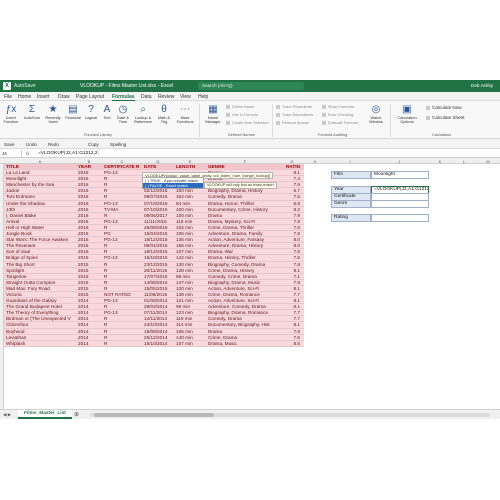  What do you see at coordinates (64, 97) in the screenshot?
I see `tab-draw: Draw` at bounding box center [64, 97].